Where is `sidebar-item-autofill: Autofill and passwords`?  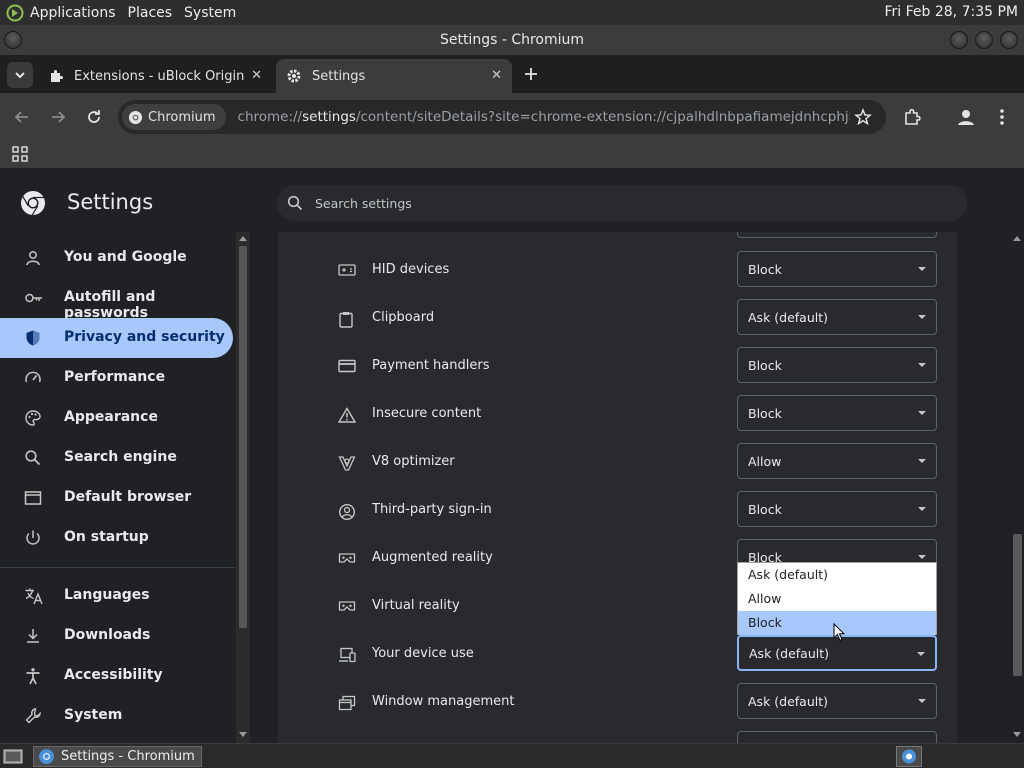
sidebar-item-autofill: Autofill and passwords is located at coordinates (116, 299).